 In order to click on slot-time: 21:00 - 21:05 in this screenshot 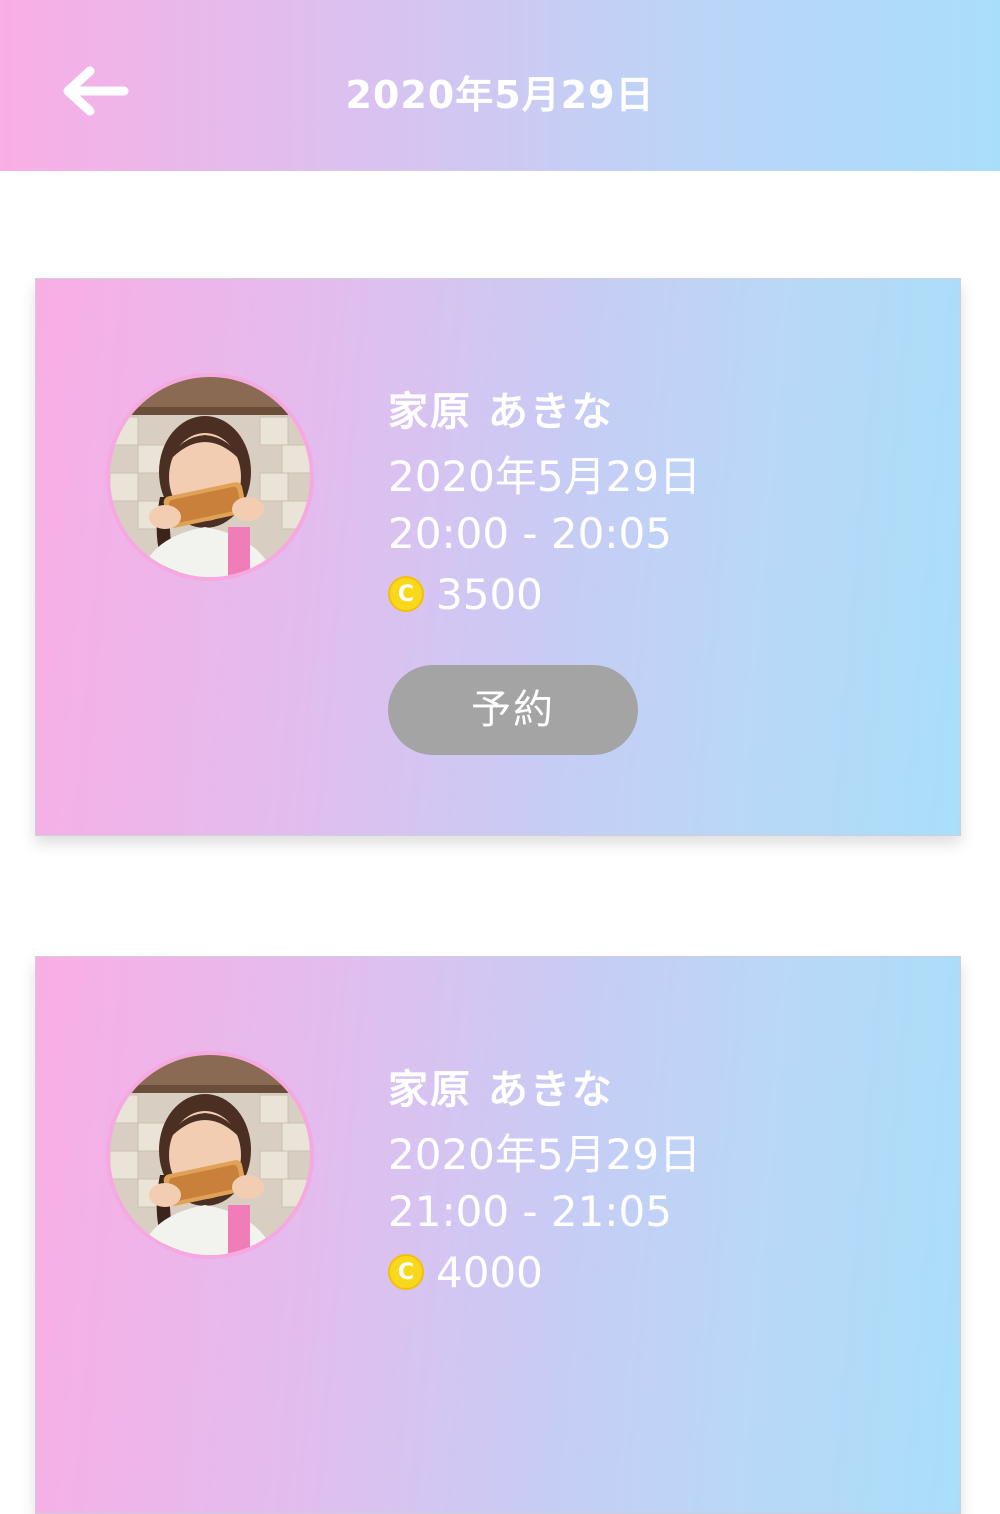, I will do `click(530, 1211)`.